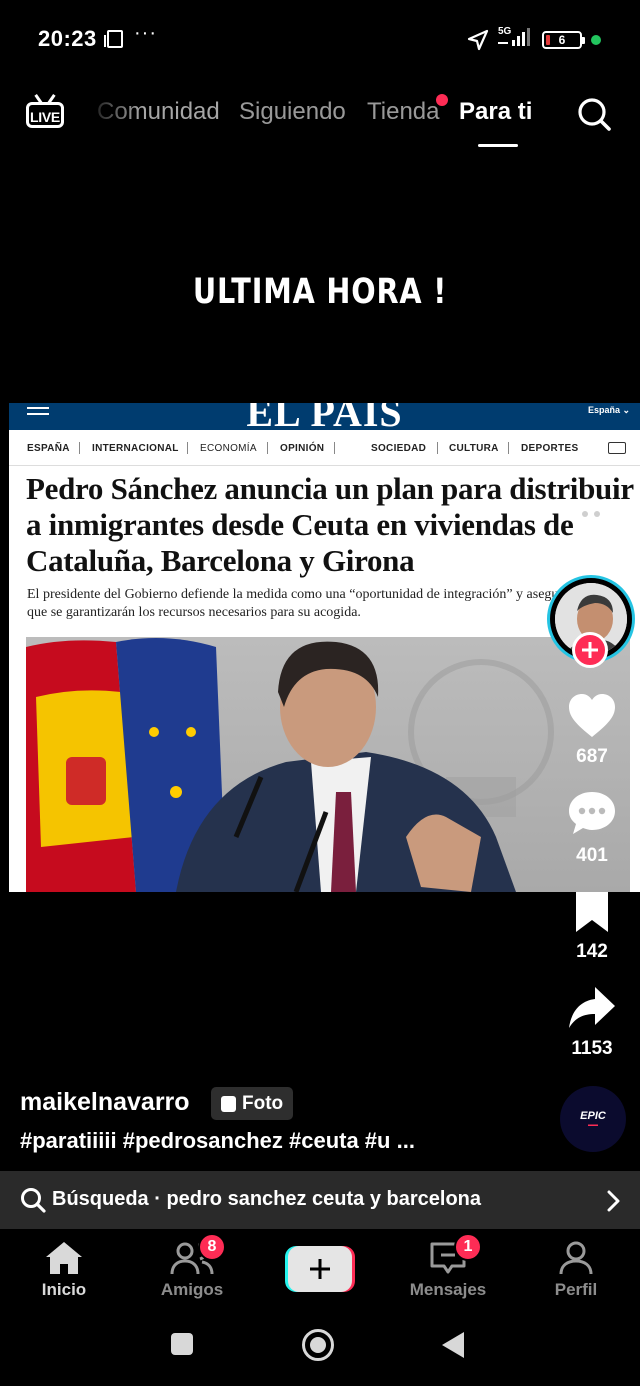 The height and width of the screenshot is (1386, 640). I want to click on section-label: CULTURA, so click(474, 448).